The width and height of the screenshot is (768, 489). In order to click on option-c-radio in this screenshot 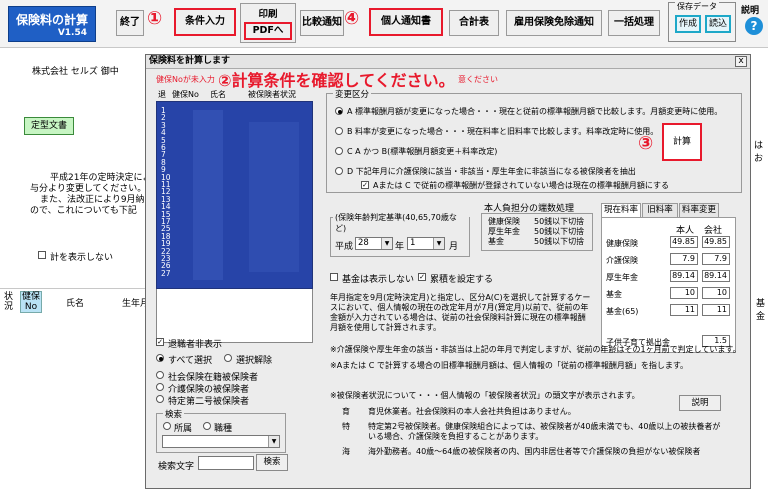, I will do `click(339, 151)`.